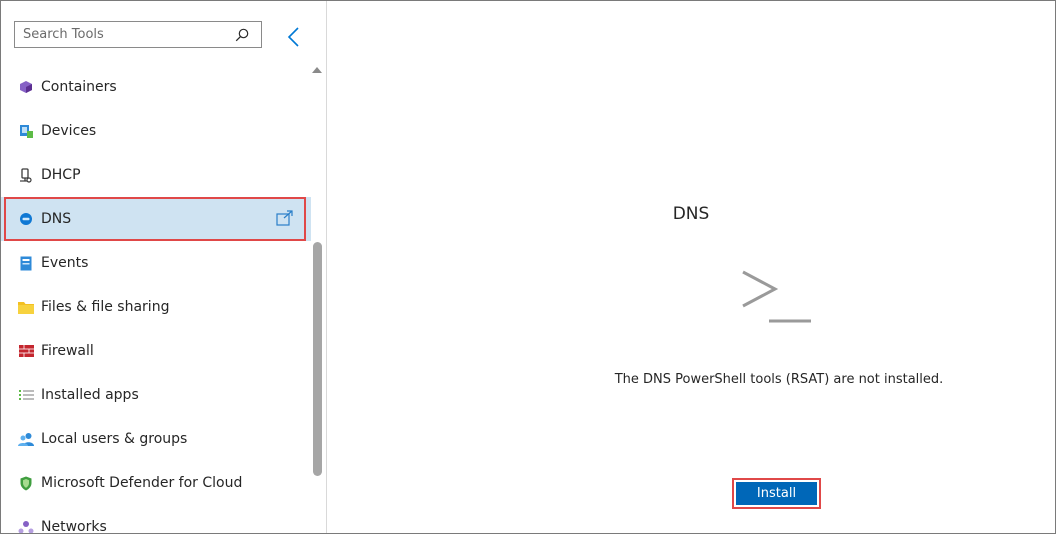 The width and height of the screenshot is (1056, 534). Describe the element at coordinates (26, 439) in the screenshot. I see `users-icon` at that location.